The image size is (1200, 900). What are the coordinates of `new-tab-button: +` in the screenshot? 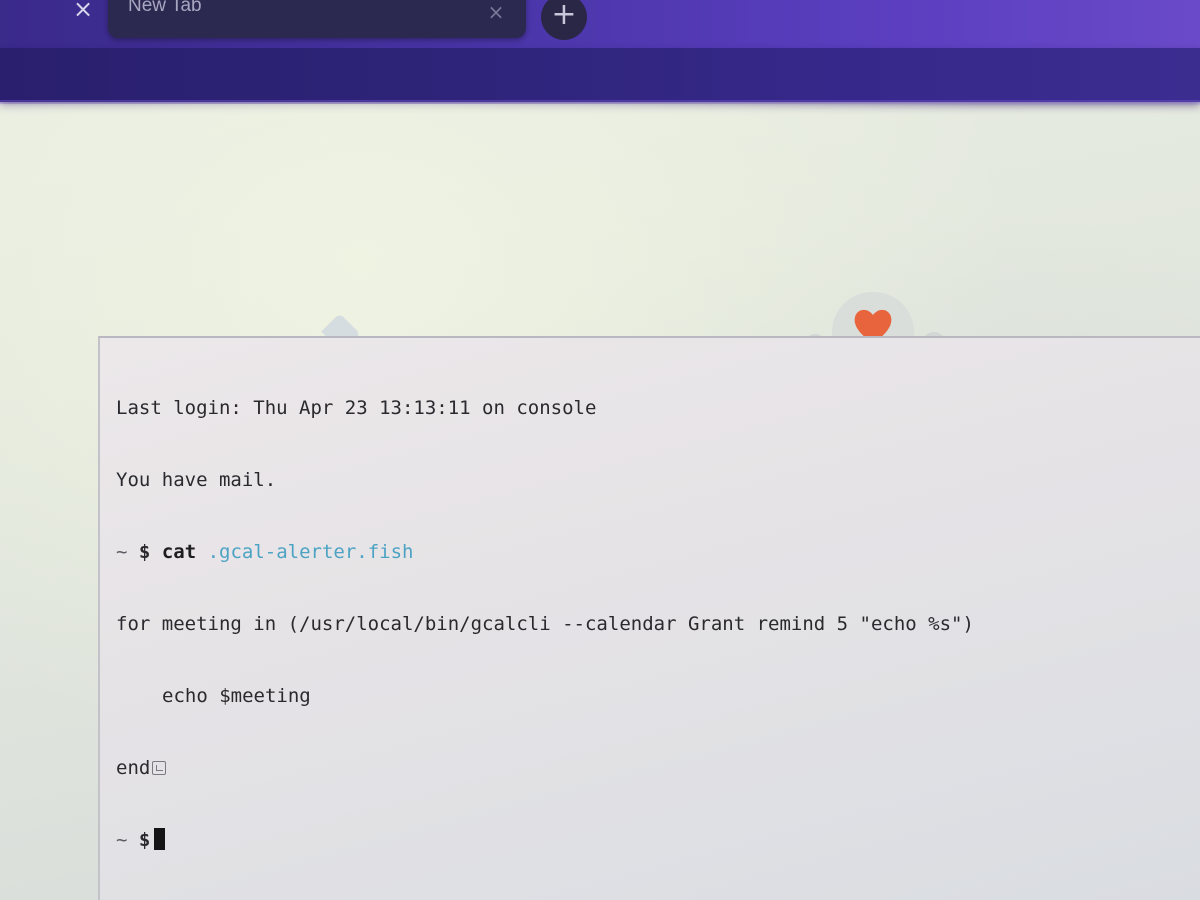 It's located at (564, 20).